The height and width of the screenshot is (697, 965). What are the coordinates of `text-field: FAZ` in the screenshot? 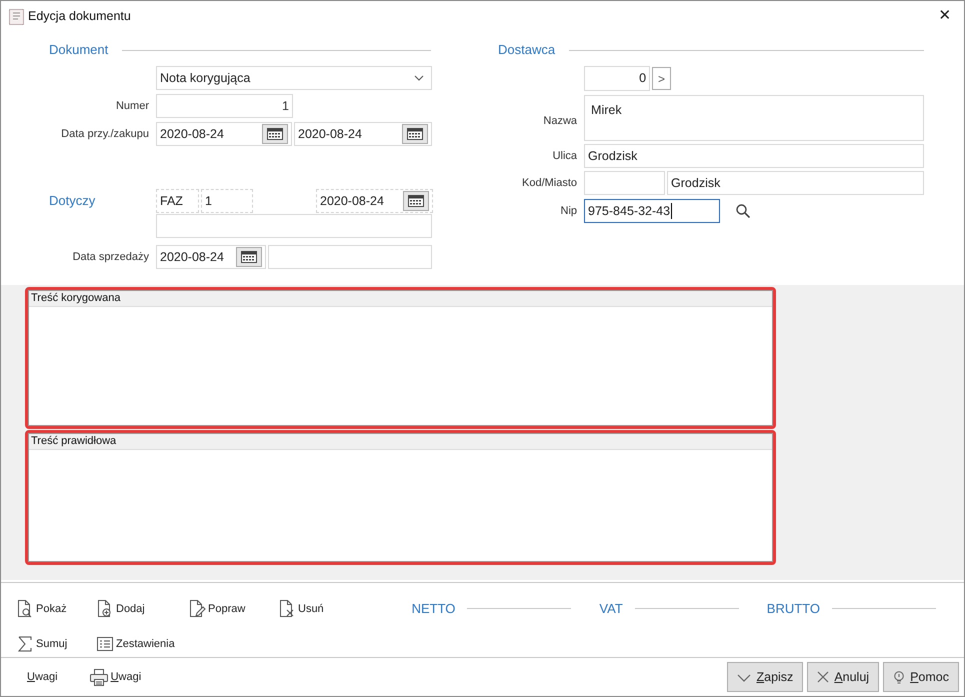 It's located at (177, 201).